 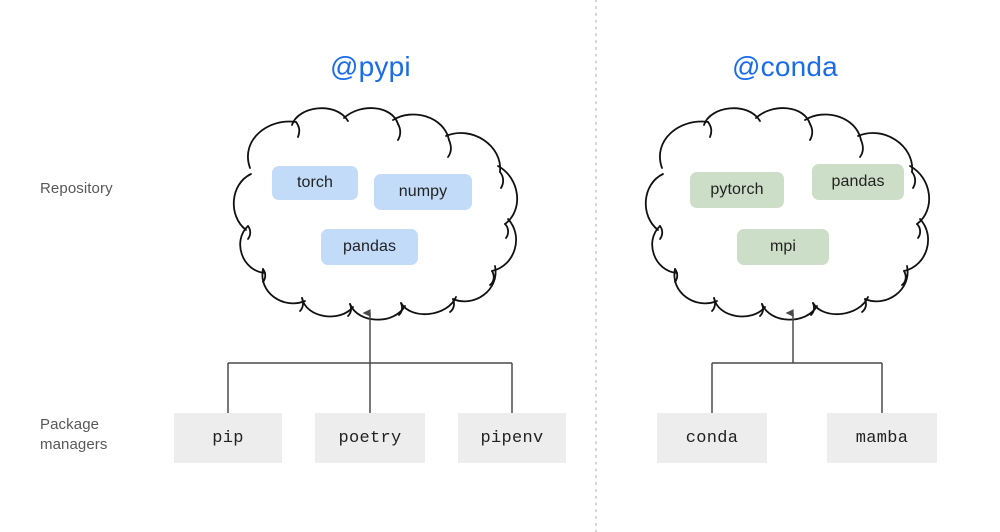 What do you see at coordinates (797, 361) in the screenshot?
I see `connector-conda` at bounding box center [797, 361].